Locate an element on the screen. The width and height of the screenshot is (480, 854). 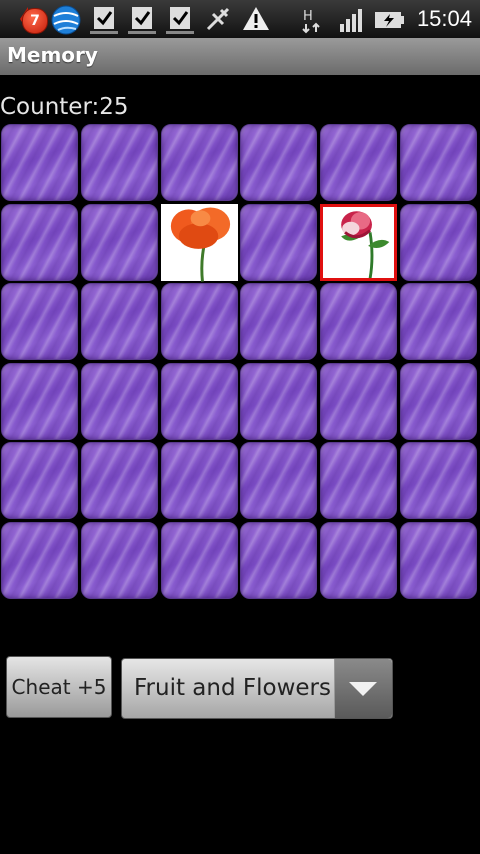
chevron-down-icon is located at coordinates (363, 688).